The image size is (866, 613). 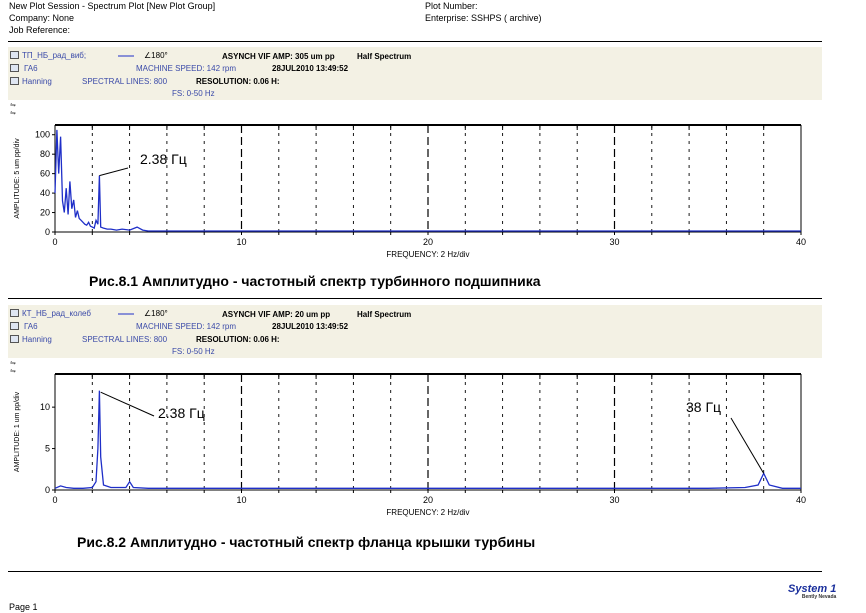 I want to click on page-number: Page 1, so click(x=23, y=607).